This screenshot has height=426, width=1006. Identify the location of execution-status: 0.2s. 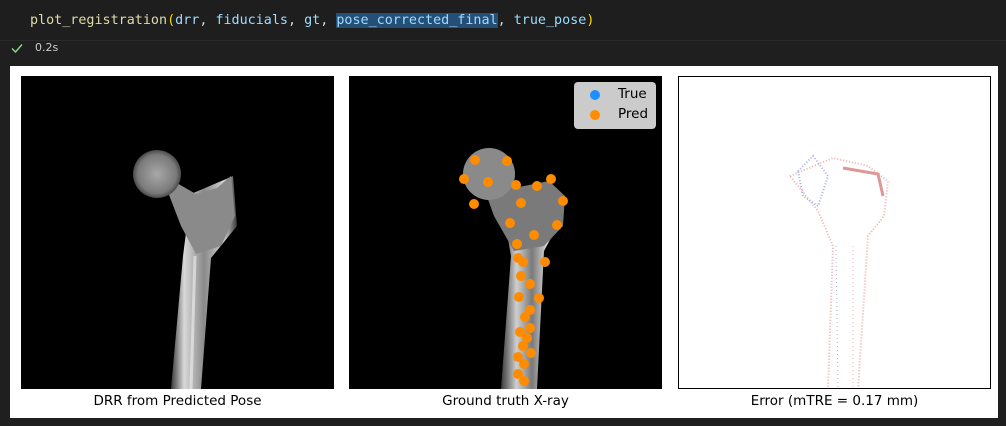
(60, 48).